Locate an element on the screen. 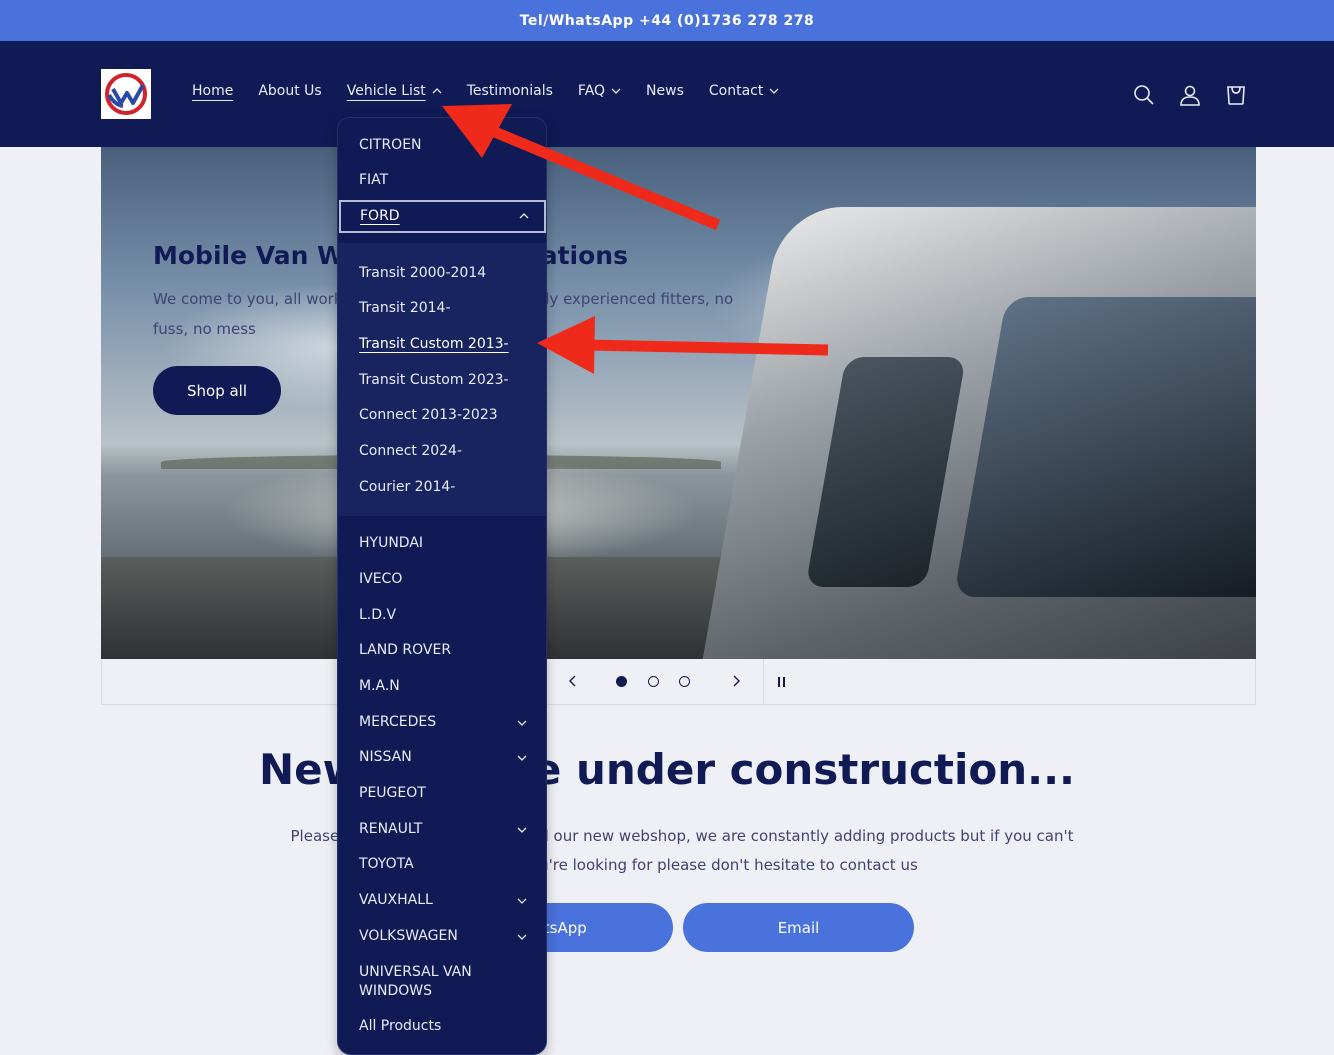 The height and width of the screenshot is (1055, 1334). menu-item-iveco: IVECO is located at coordinates (380, 579).